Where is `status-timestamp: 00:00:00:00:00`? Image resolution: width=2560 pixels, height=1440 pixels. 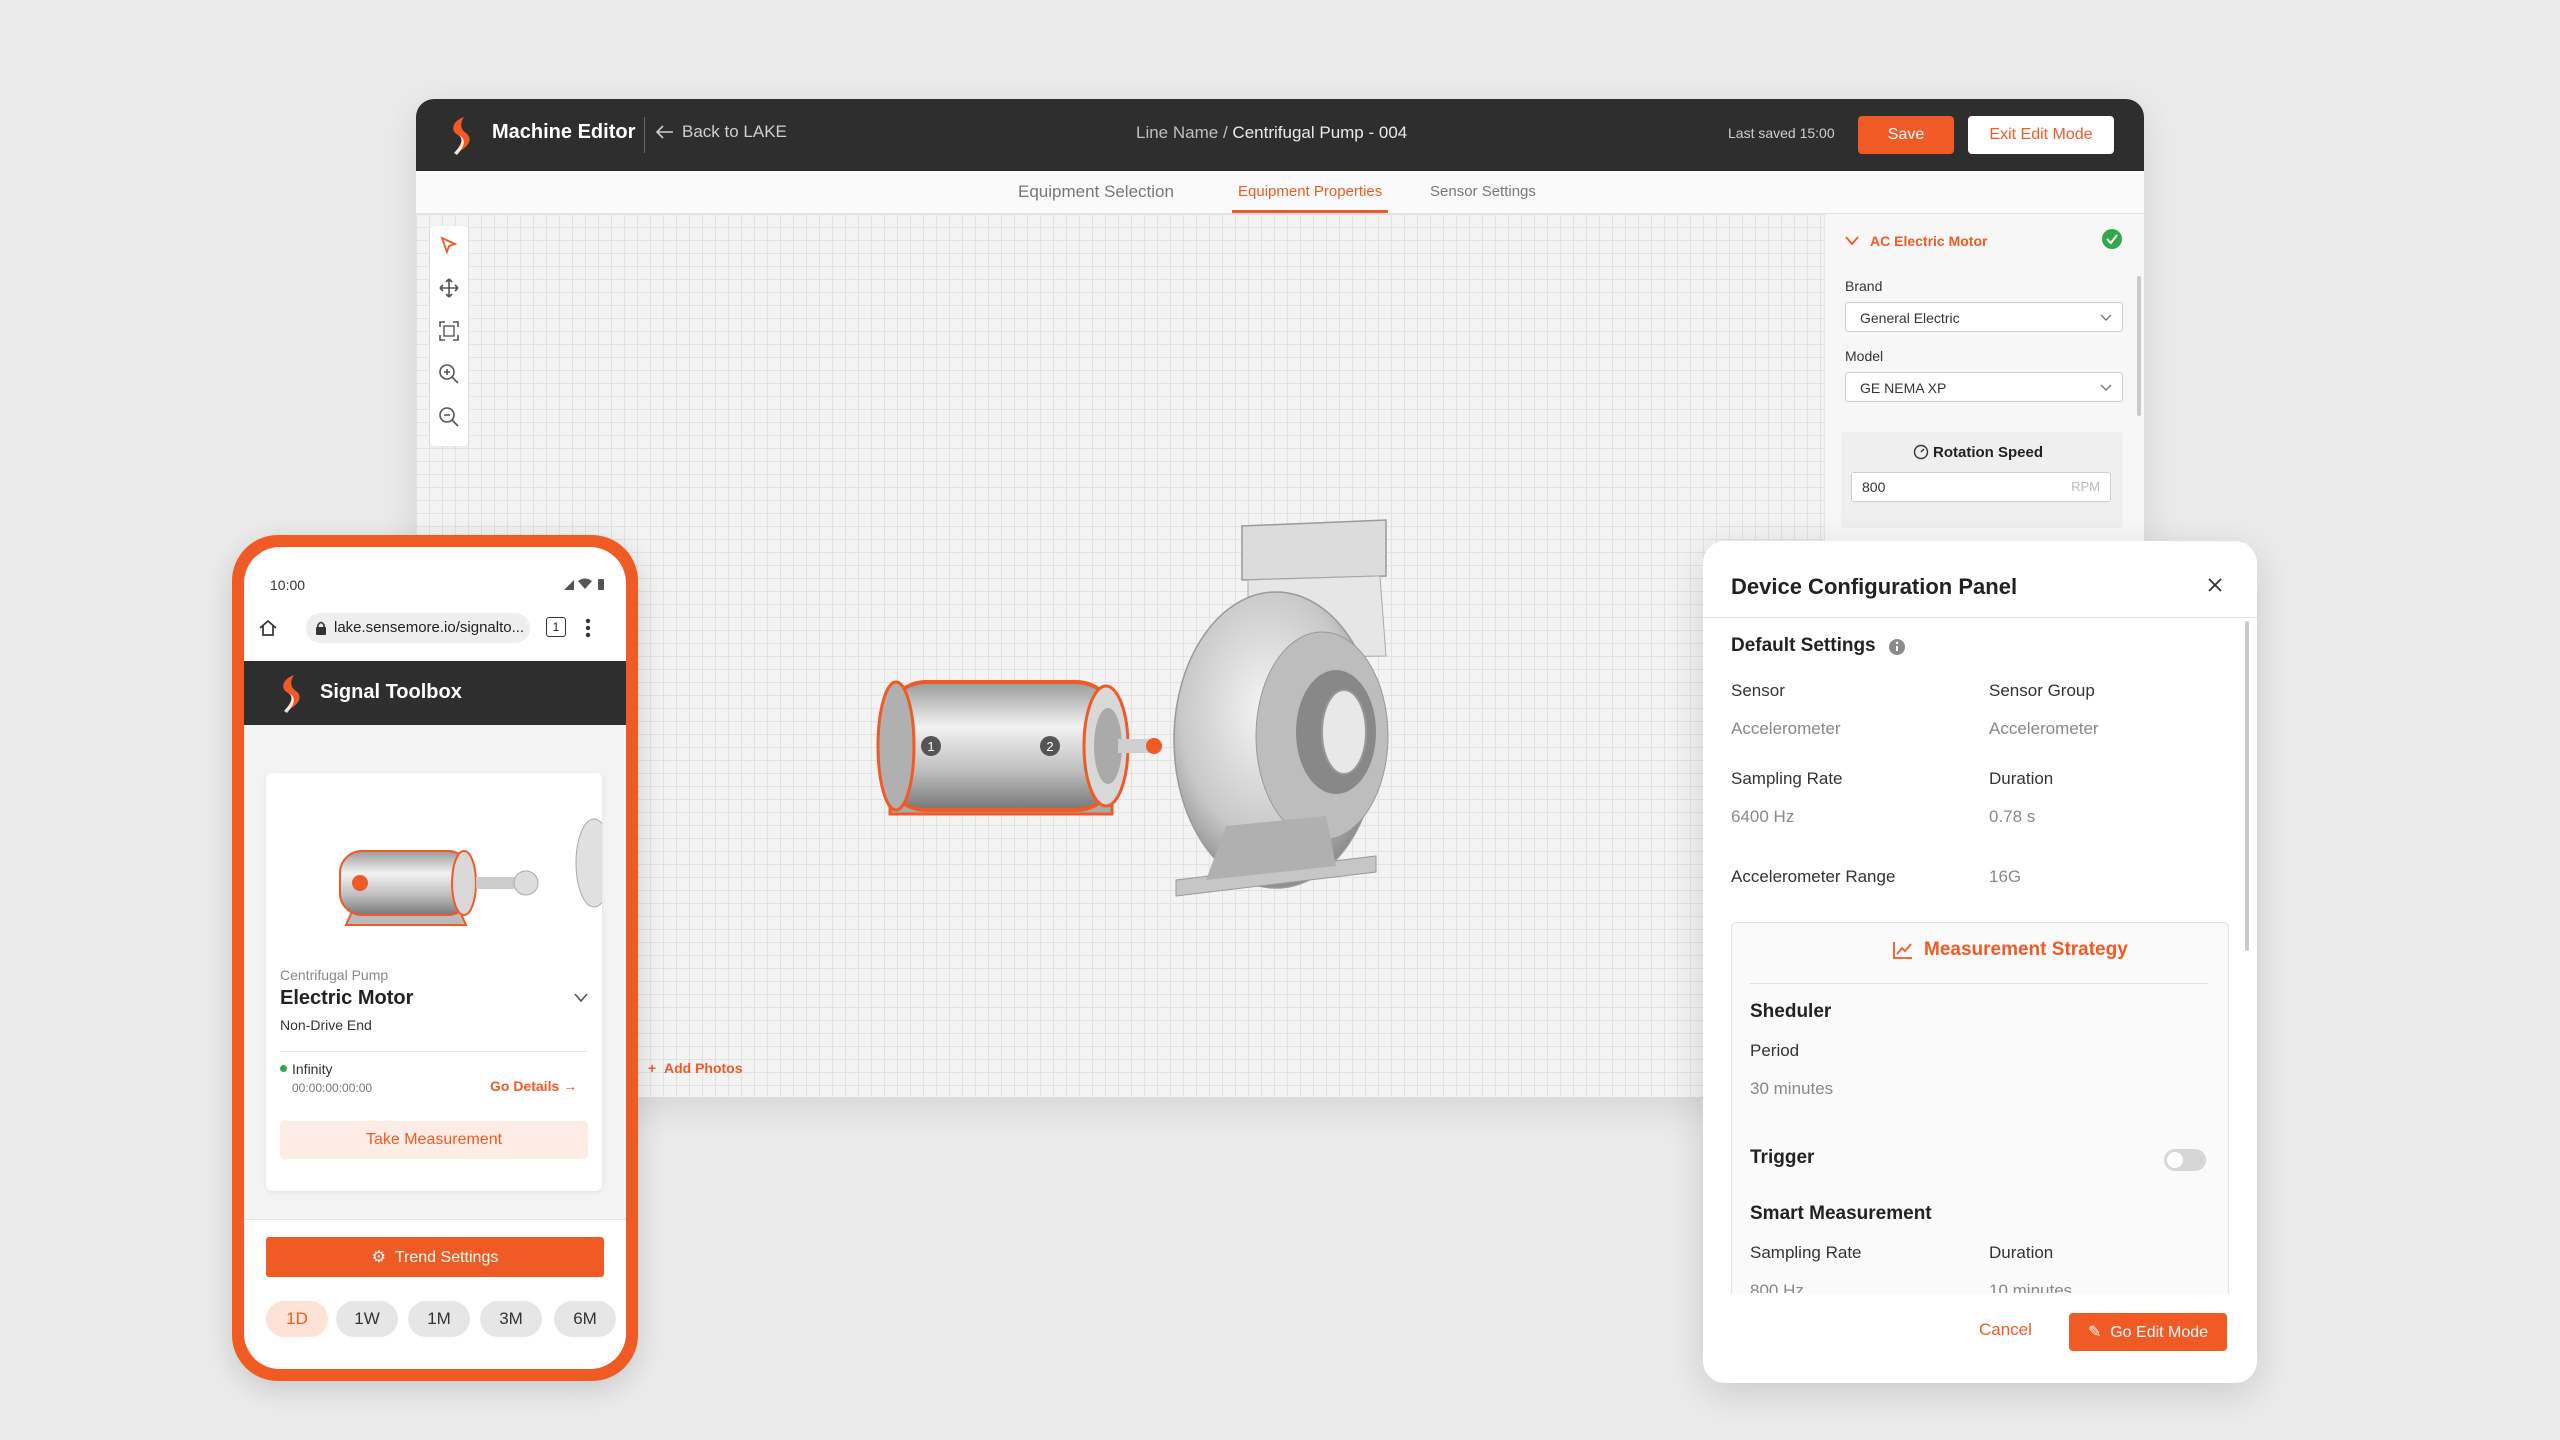
status-timestamp: 00:00:00:00:00 is located at coordinates (332, 1088).